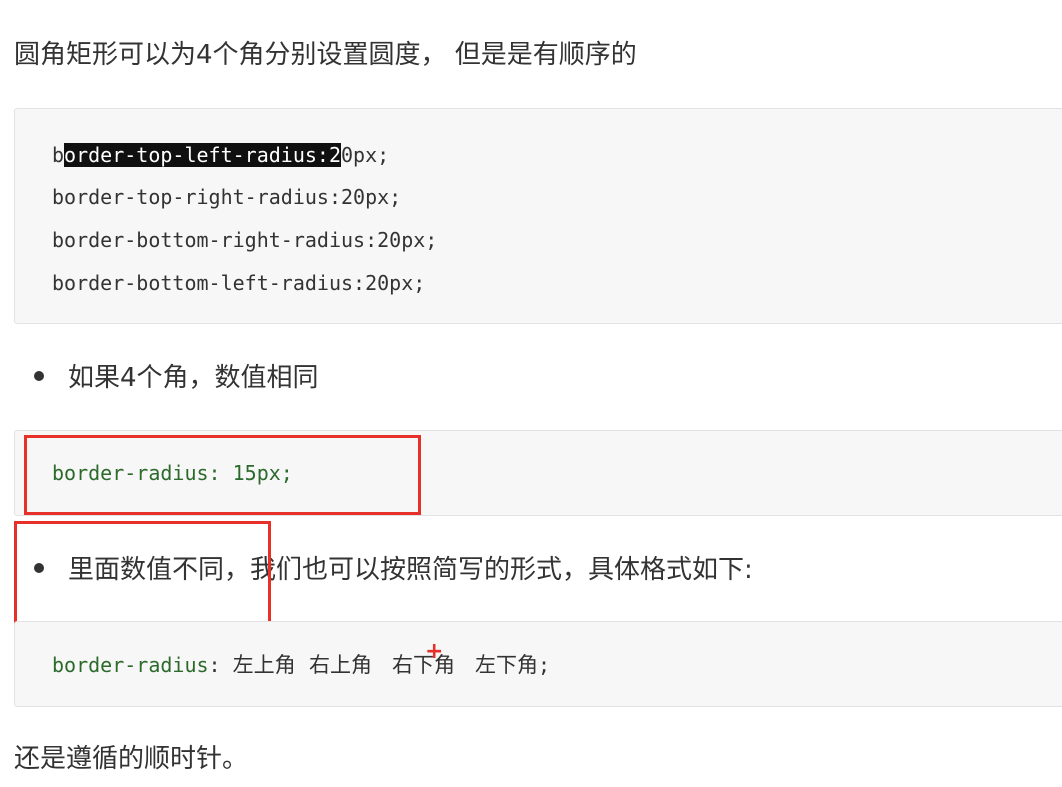  What do you see at coordinates (227, 197) in the screenshot?
I see `code-line-top-right: border-top-right-radius:20px;` at bounding box center [227, 197].